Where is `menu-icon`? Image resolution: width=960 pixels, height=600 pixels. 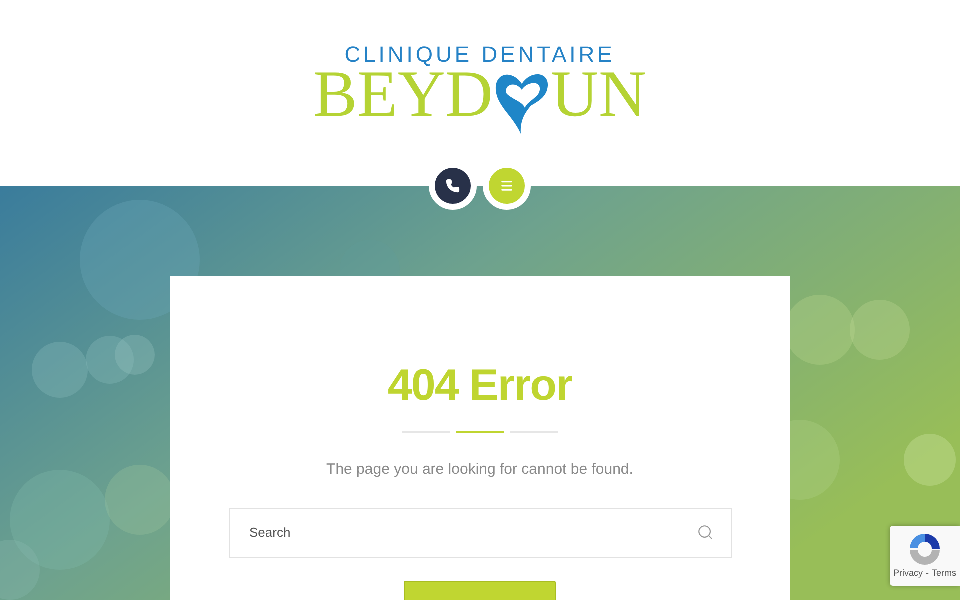
menu-icon is located at coordinates (507, 186).